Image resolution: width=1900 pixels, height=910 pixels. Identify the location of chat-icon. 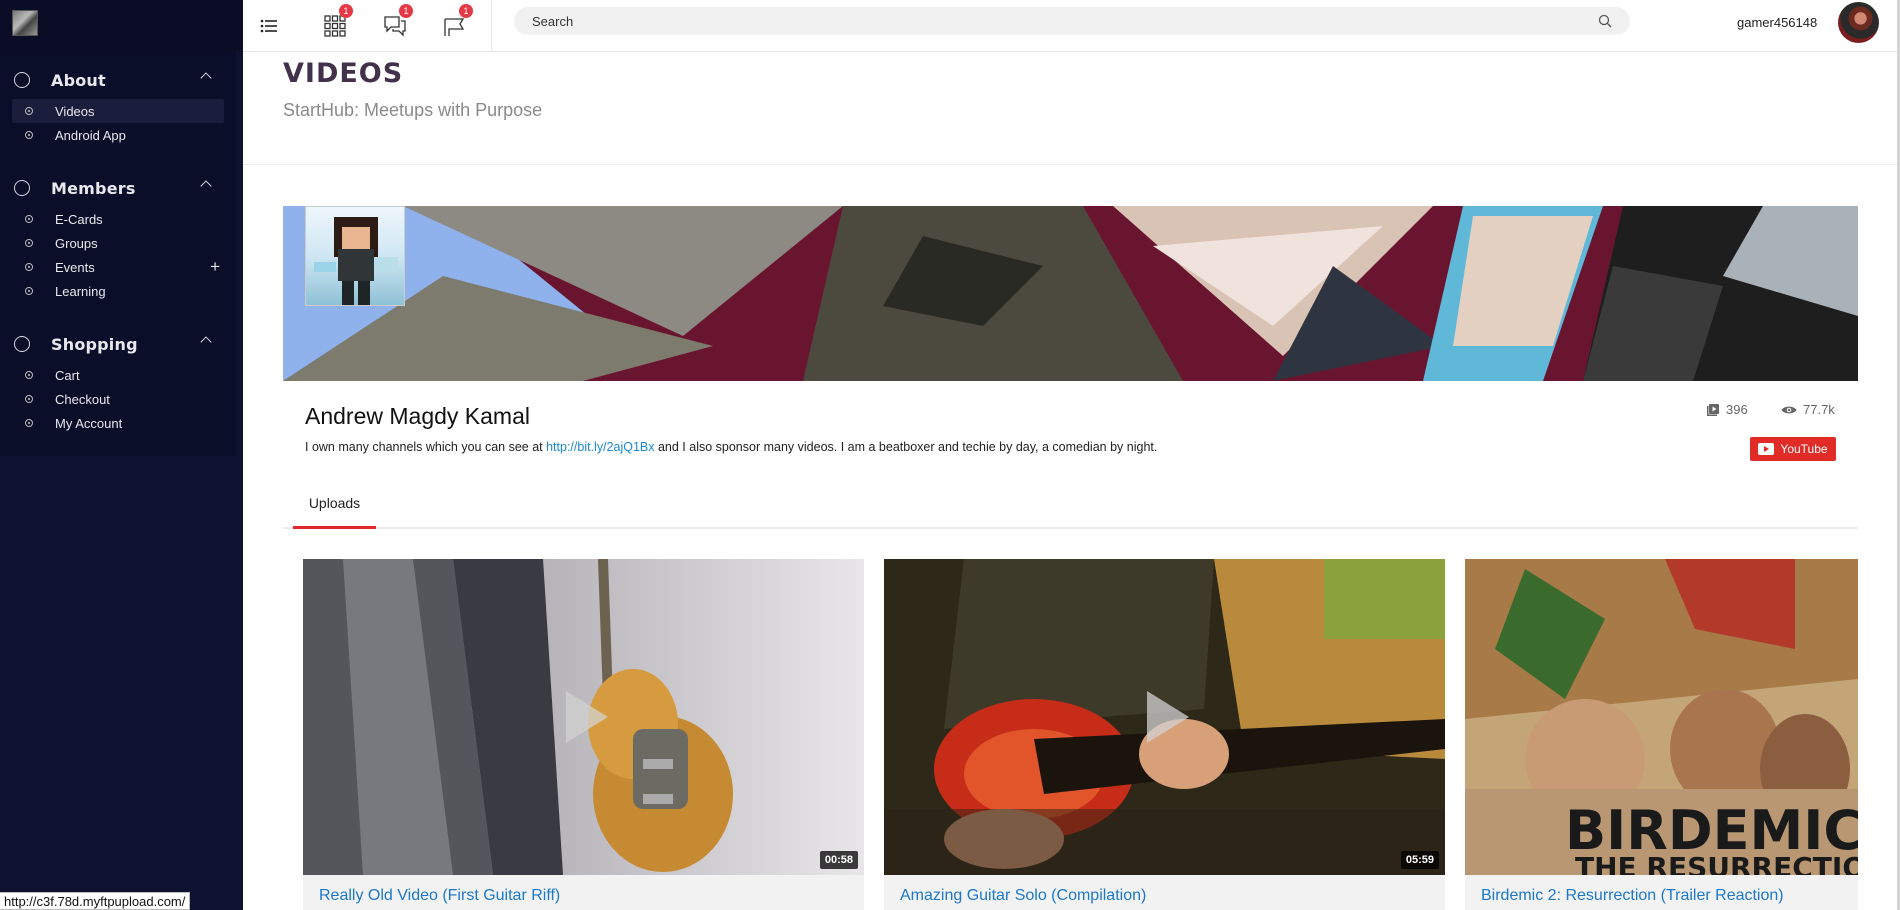
(395, 26).